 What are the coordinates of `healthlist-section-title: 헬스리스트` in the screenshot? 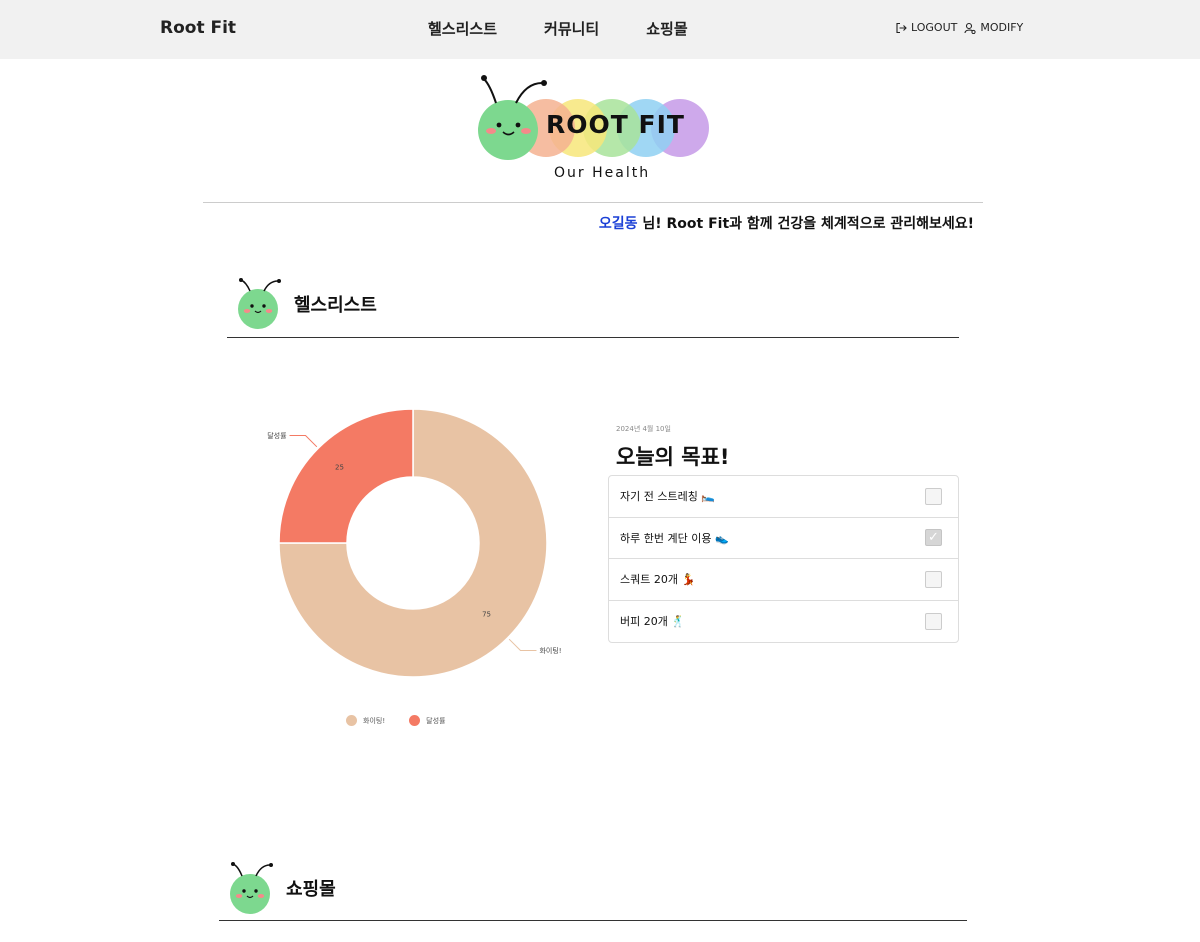 It's located at (335, 305).